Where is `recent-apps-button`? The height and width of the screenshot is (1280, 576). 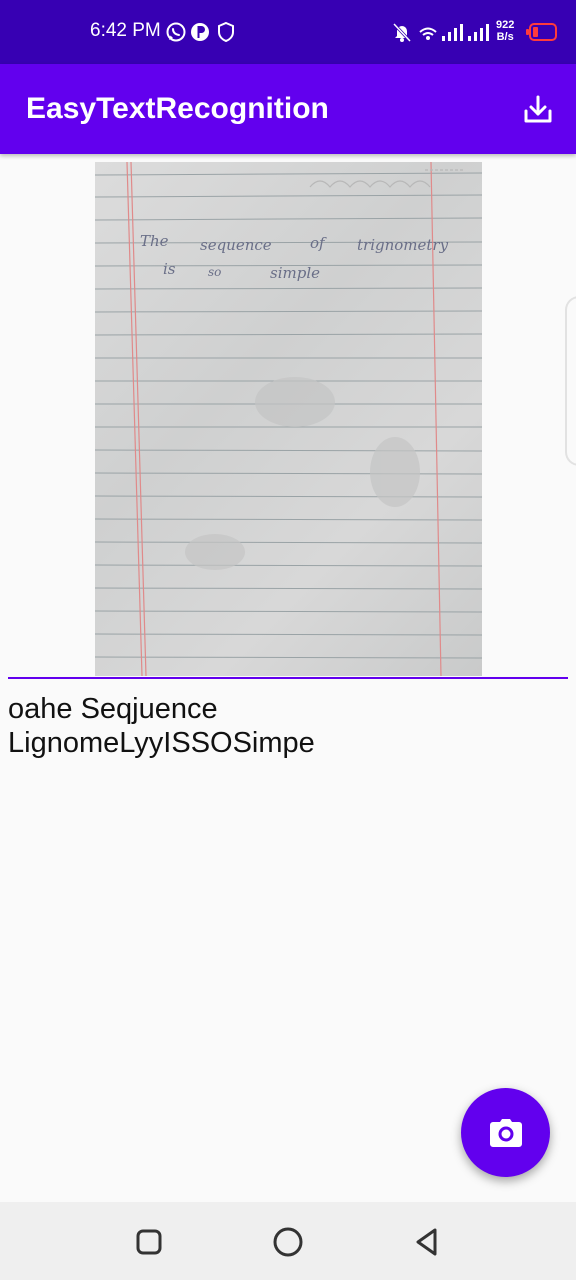
recent-apps-button is located at coordinates (149, 1242).